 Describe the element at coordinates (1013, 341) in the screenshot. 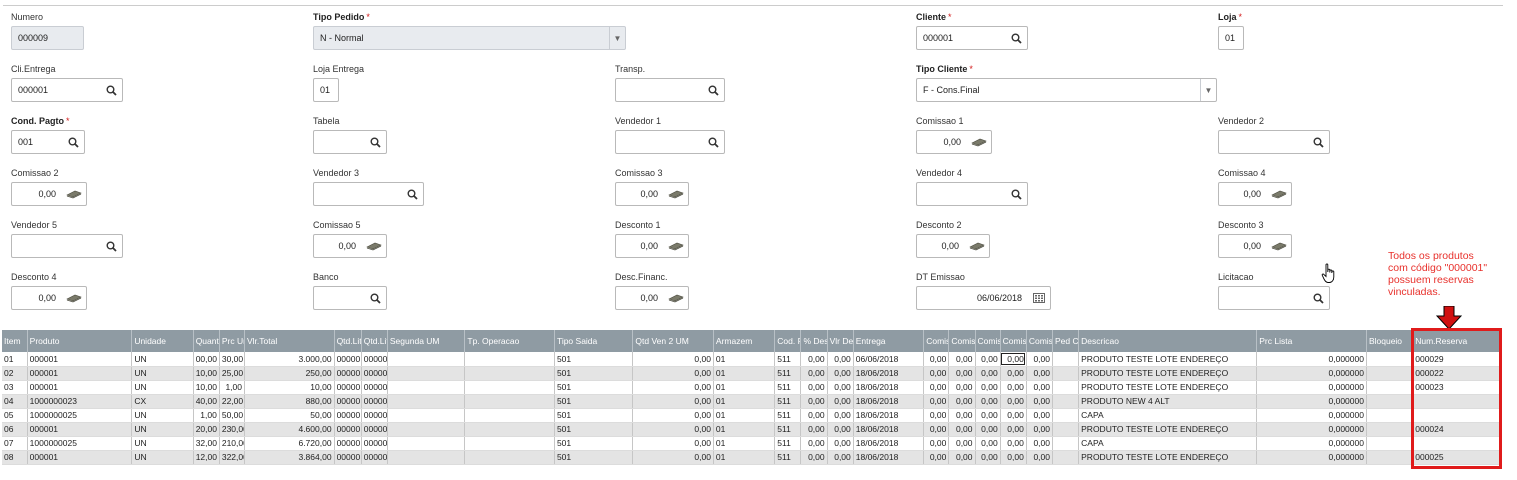

I see `column-header: Comis` at that location.